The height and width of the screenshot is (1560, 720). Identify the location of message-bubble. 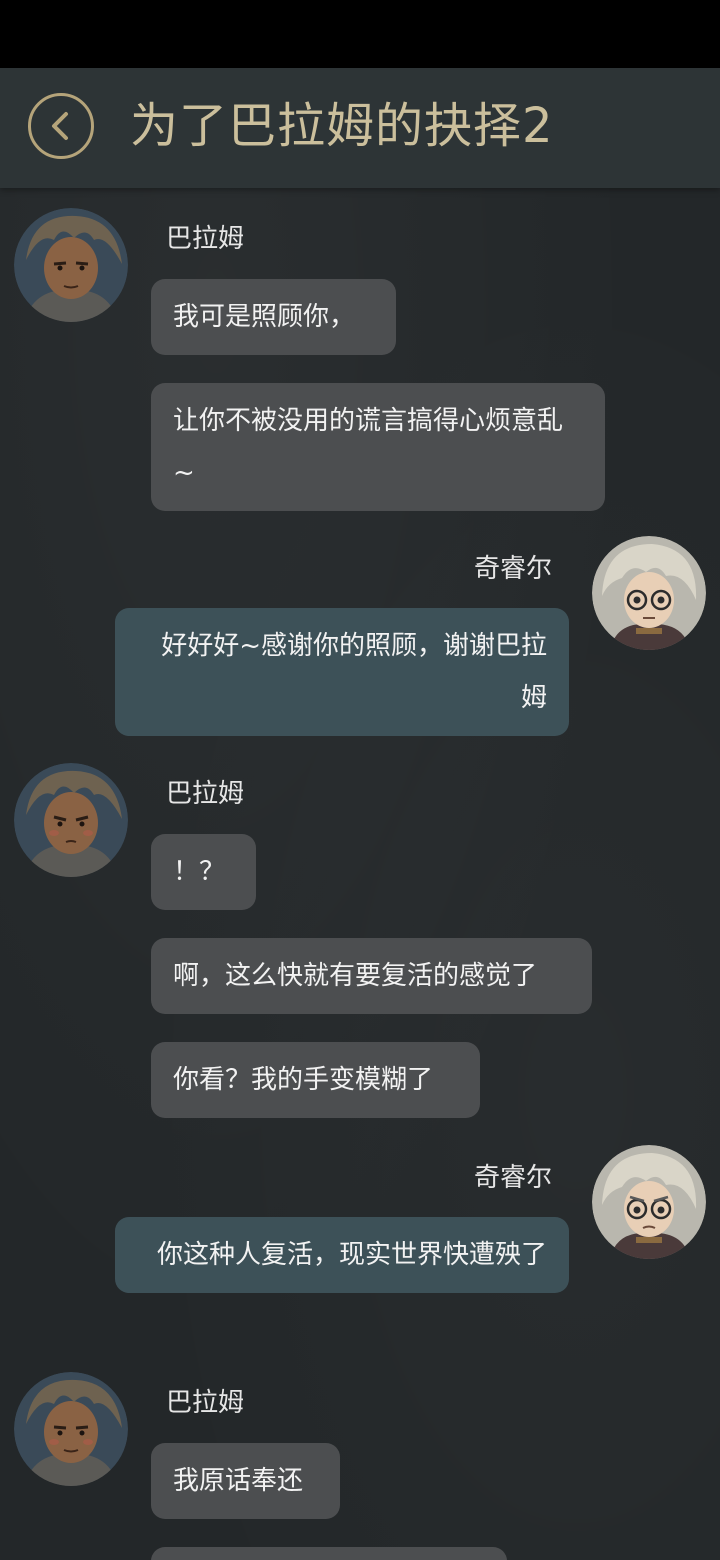
(329, 1553).